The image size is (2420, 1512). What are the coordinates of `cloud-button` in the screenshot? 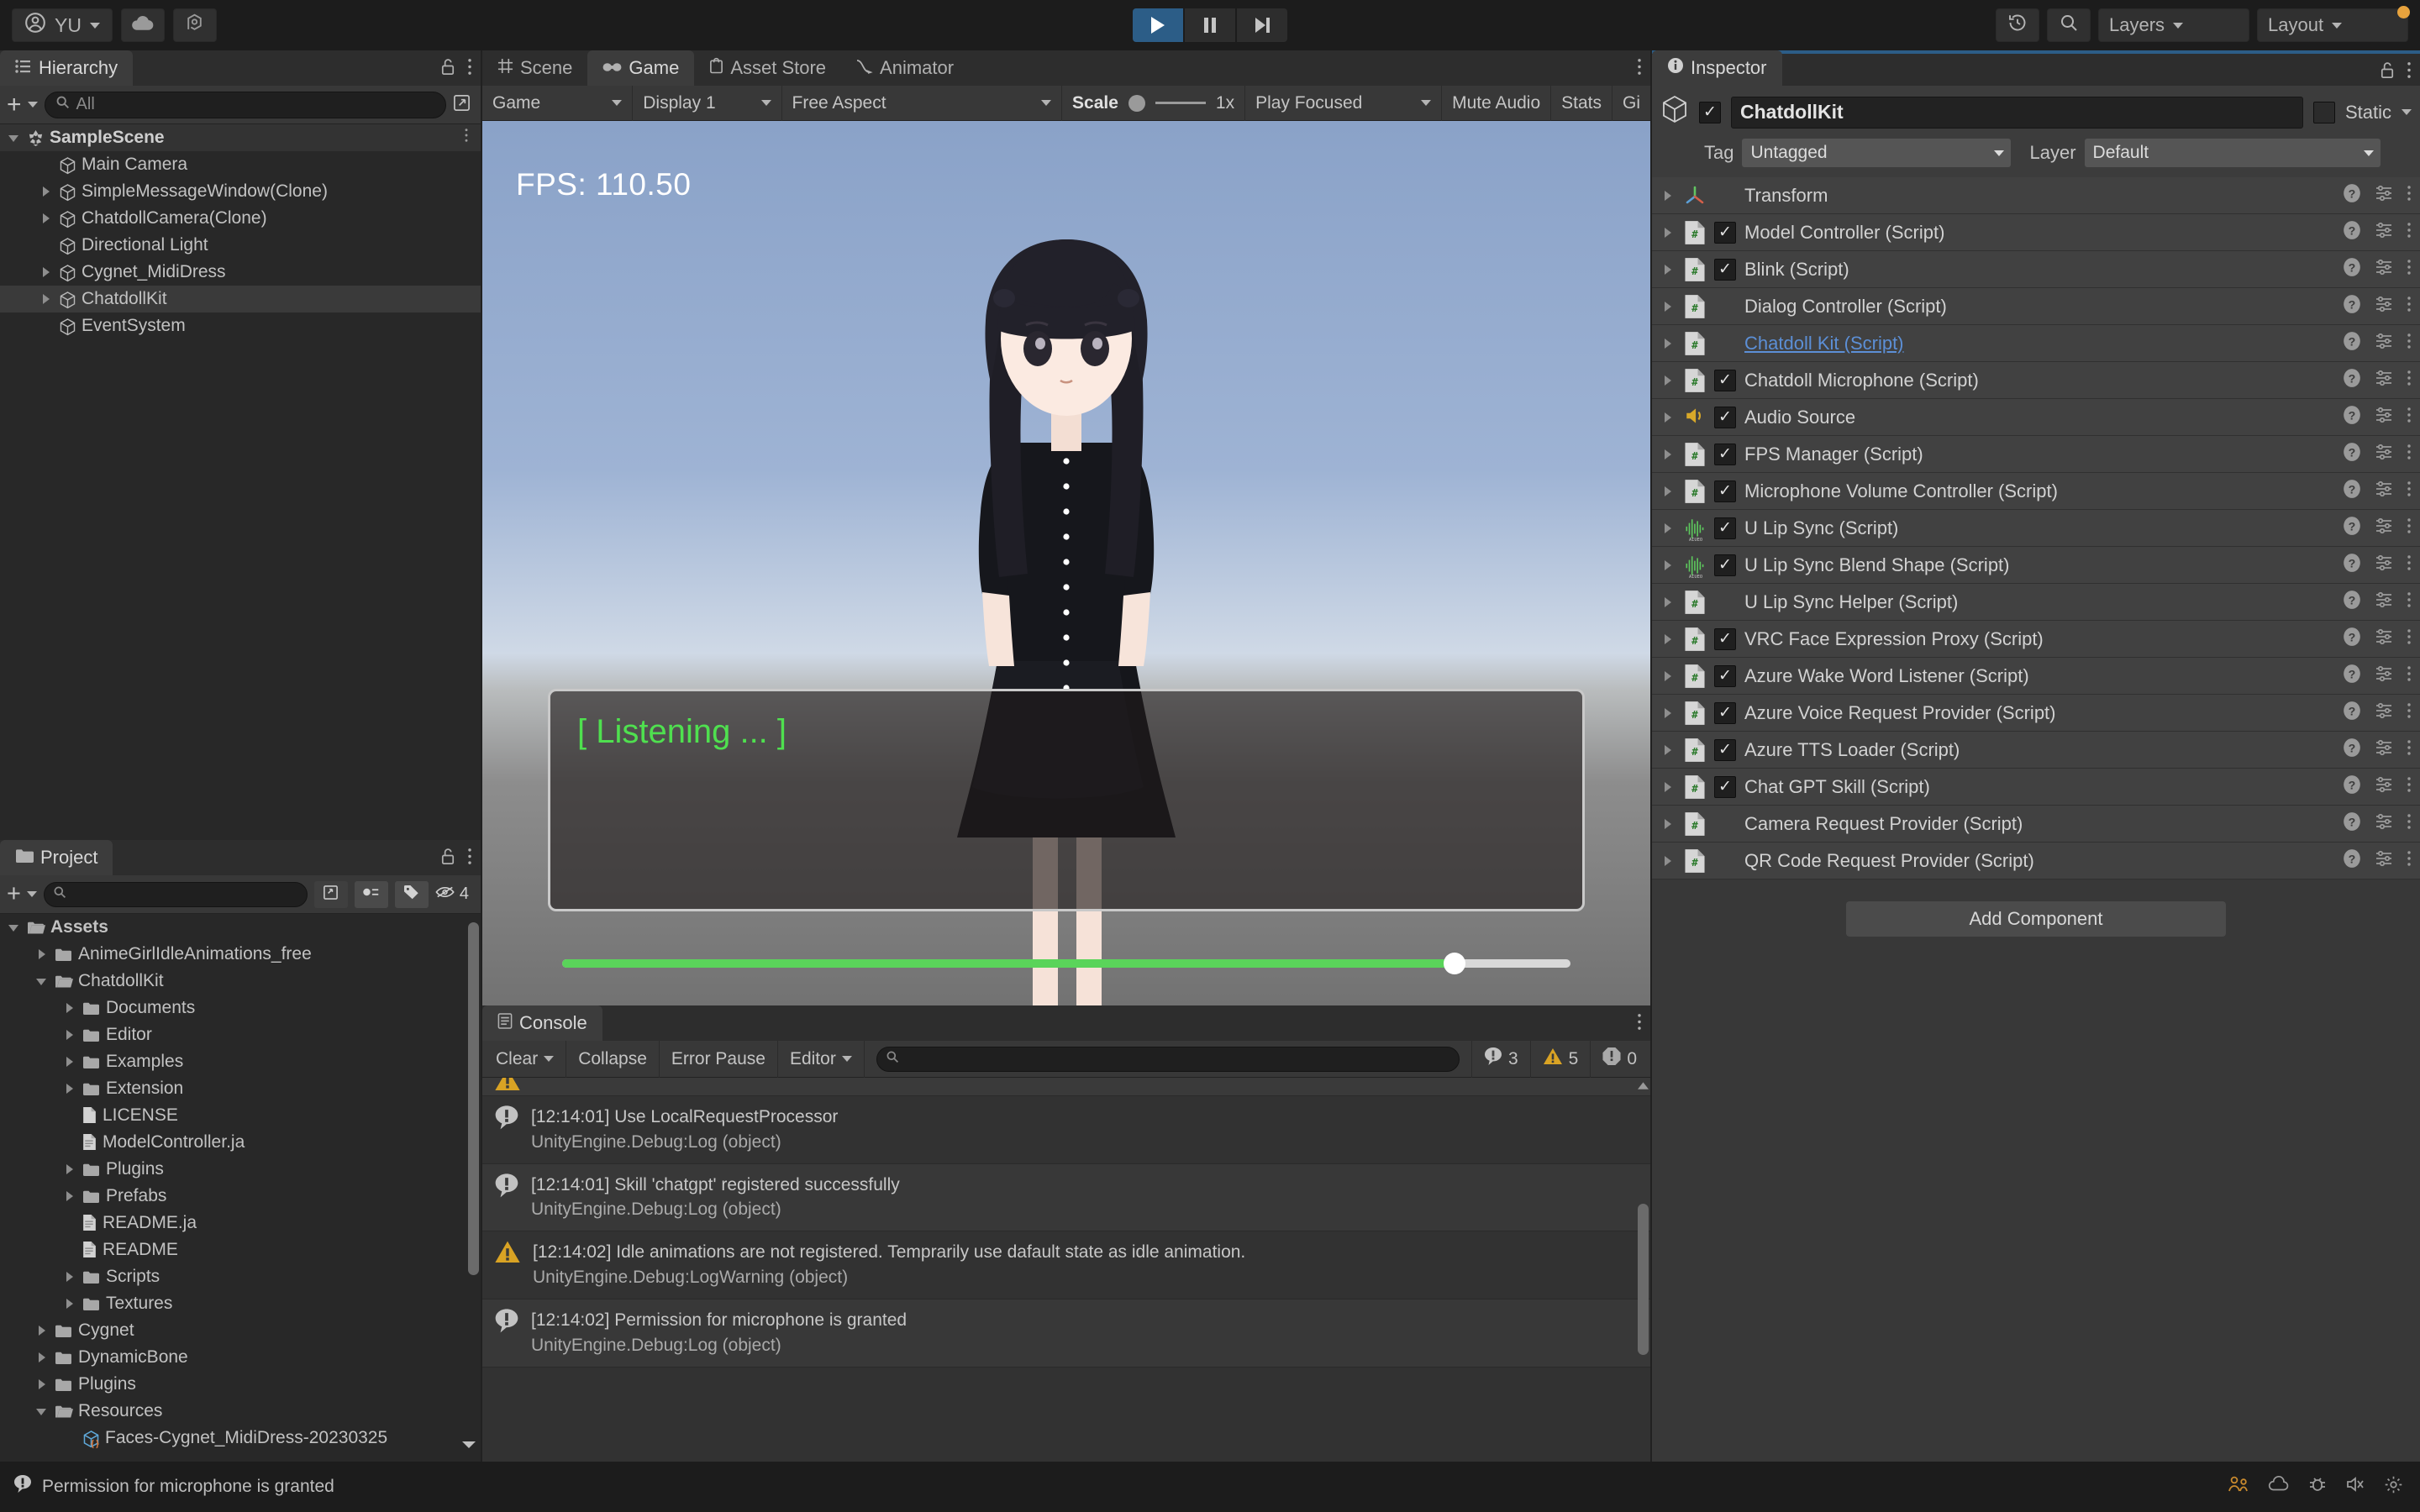 It's located at (142, 25).